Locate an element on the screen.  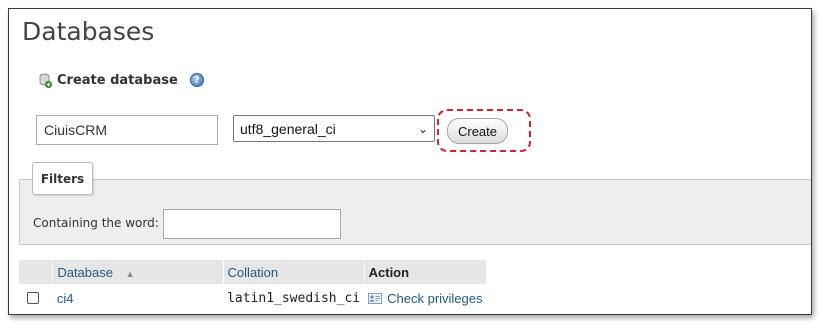
chevron-down-icon: ⌄ is located at coordinates (422, 128).